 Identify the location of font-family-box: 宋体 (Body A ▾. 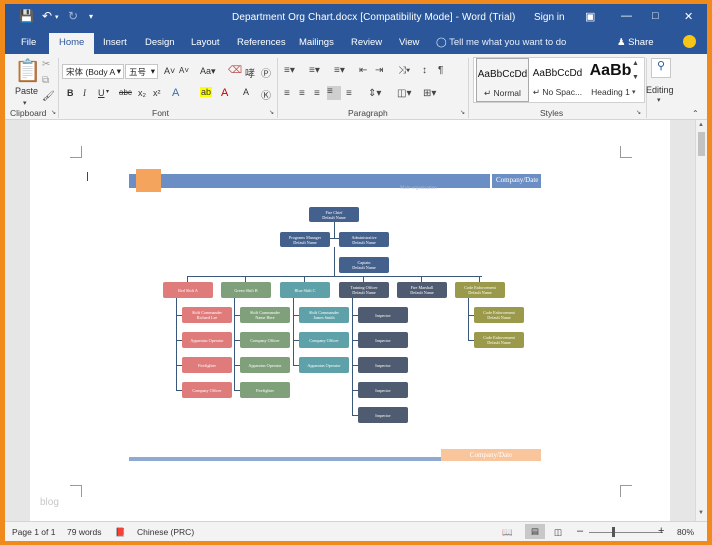
(93, 71).